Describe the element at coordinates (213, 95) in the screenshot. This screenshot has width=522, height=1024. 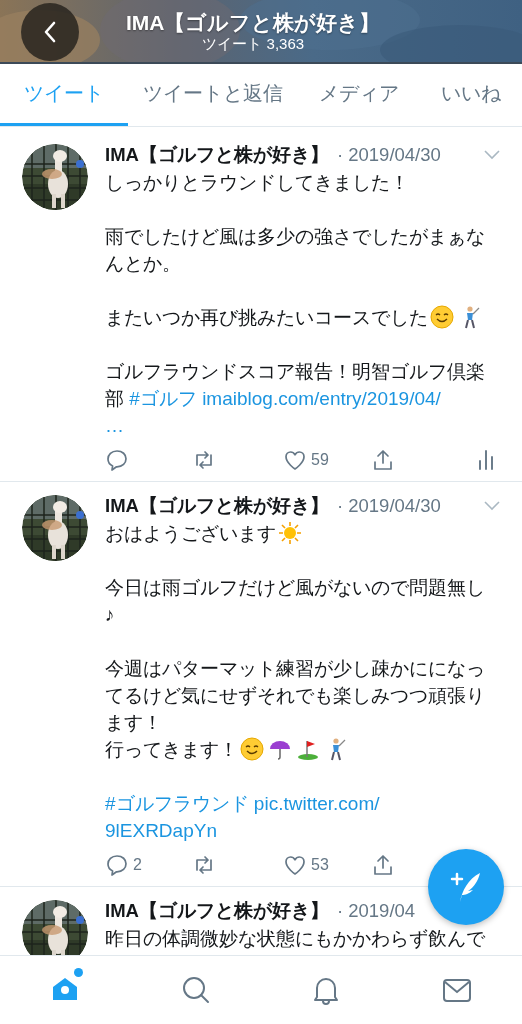
I see `profile-tab: ツイートと返信` at that location.